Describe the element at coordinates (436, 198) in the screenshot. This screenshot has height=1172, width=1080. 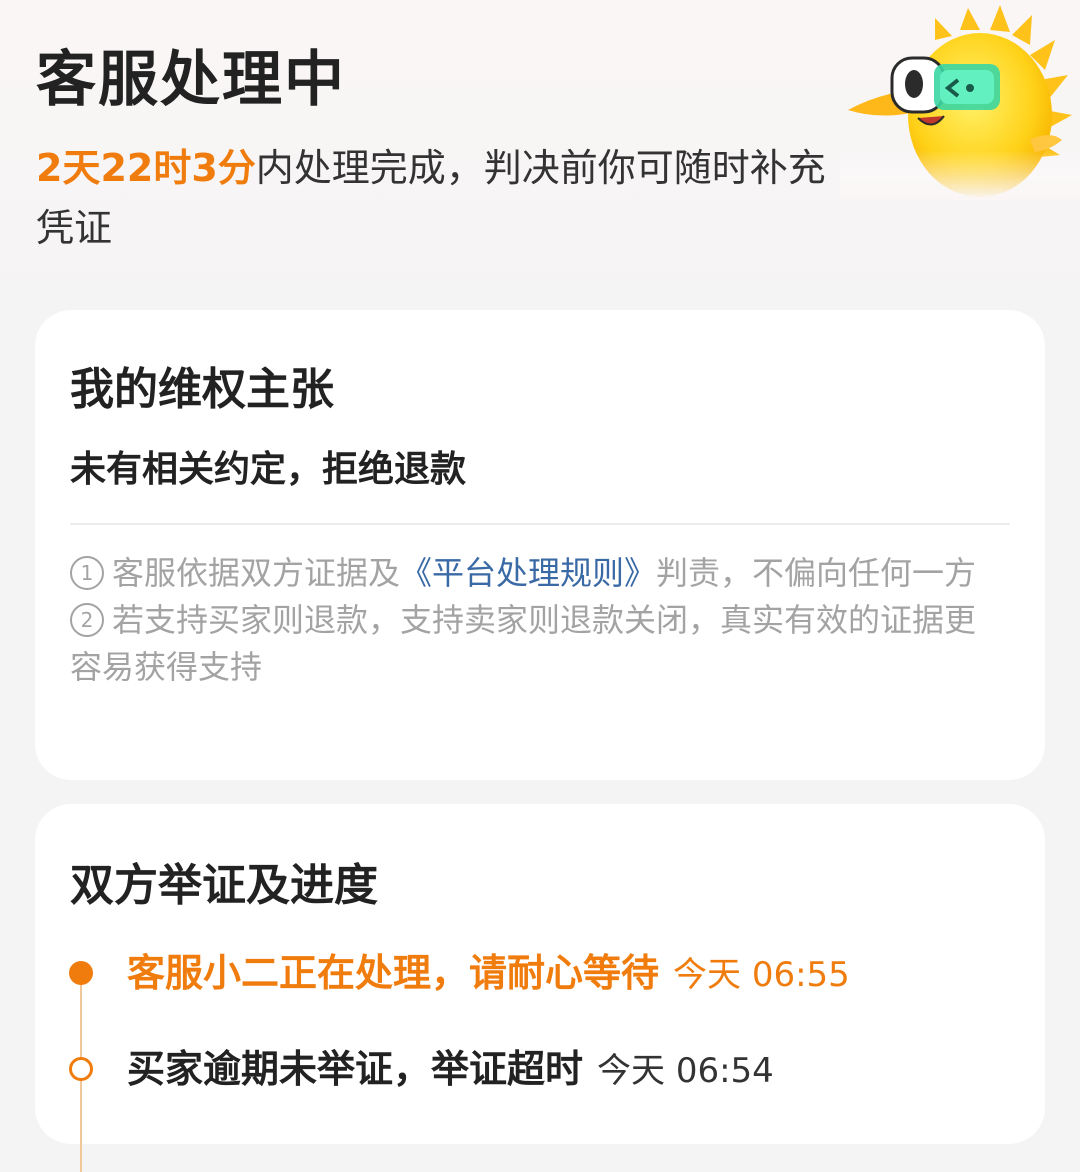
I see `deadline-info: 2天22时3分内处理完成，判决前你可随时补充凭证` at that location.